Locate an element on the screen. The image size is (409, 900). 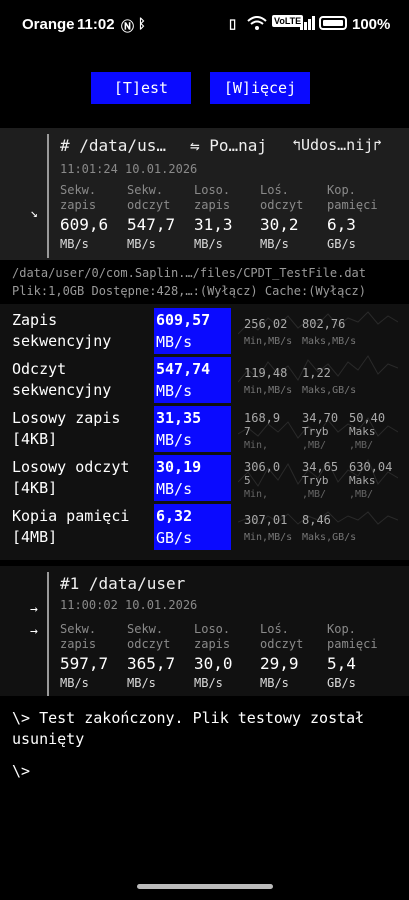
column-value: 609,6 is located at coordinates (84, 224).